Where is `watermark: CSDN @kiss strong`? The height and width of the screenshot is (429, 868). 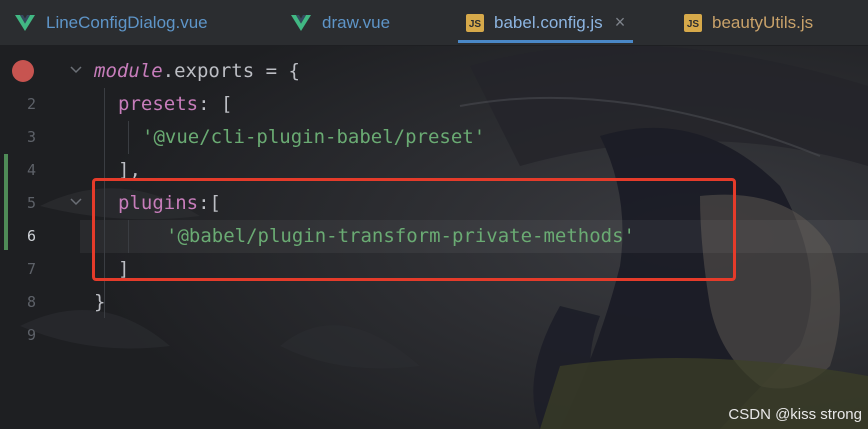 watermark: CSDN @kiss strong is located at coordinates (795, 414).